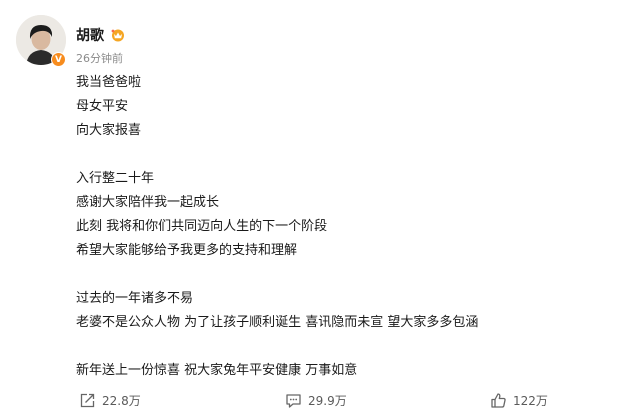  I want to click on repost-button: 22.8万, so click(110, 400).